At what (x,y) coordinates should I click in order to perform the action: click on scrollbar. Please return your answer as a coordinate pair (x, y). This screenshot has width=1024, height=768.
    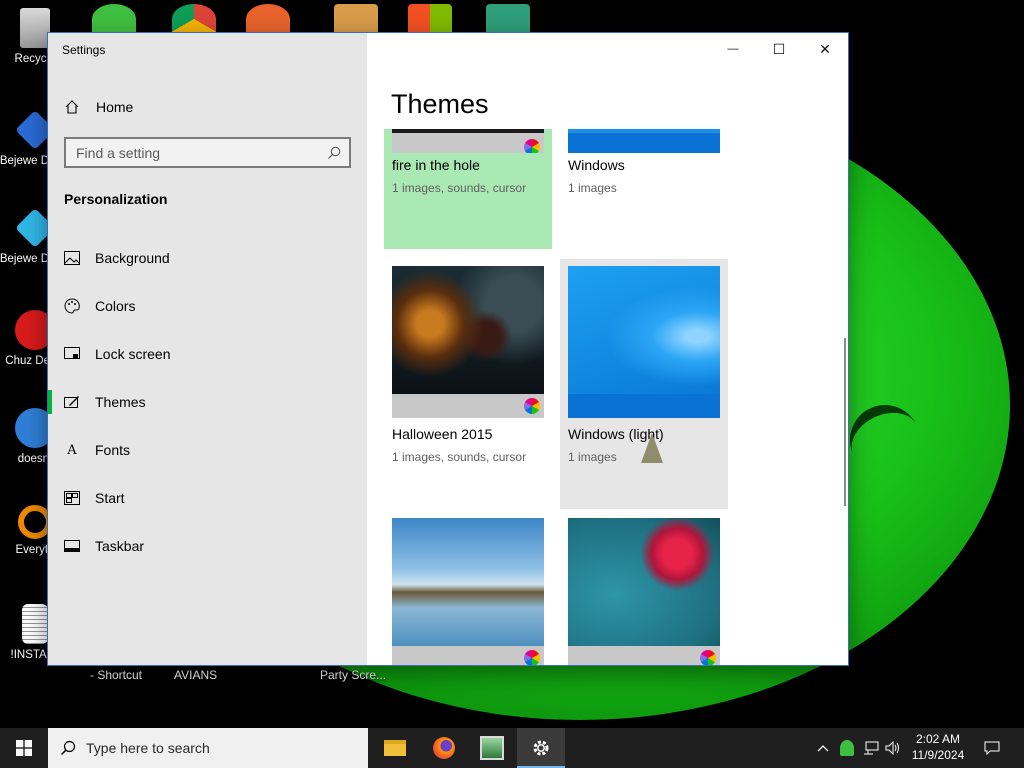
    Looking at the image, I should click on (845, 422).